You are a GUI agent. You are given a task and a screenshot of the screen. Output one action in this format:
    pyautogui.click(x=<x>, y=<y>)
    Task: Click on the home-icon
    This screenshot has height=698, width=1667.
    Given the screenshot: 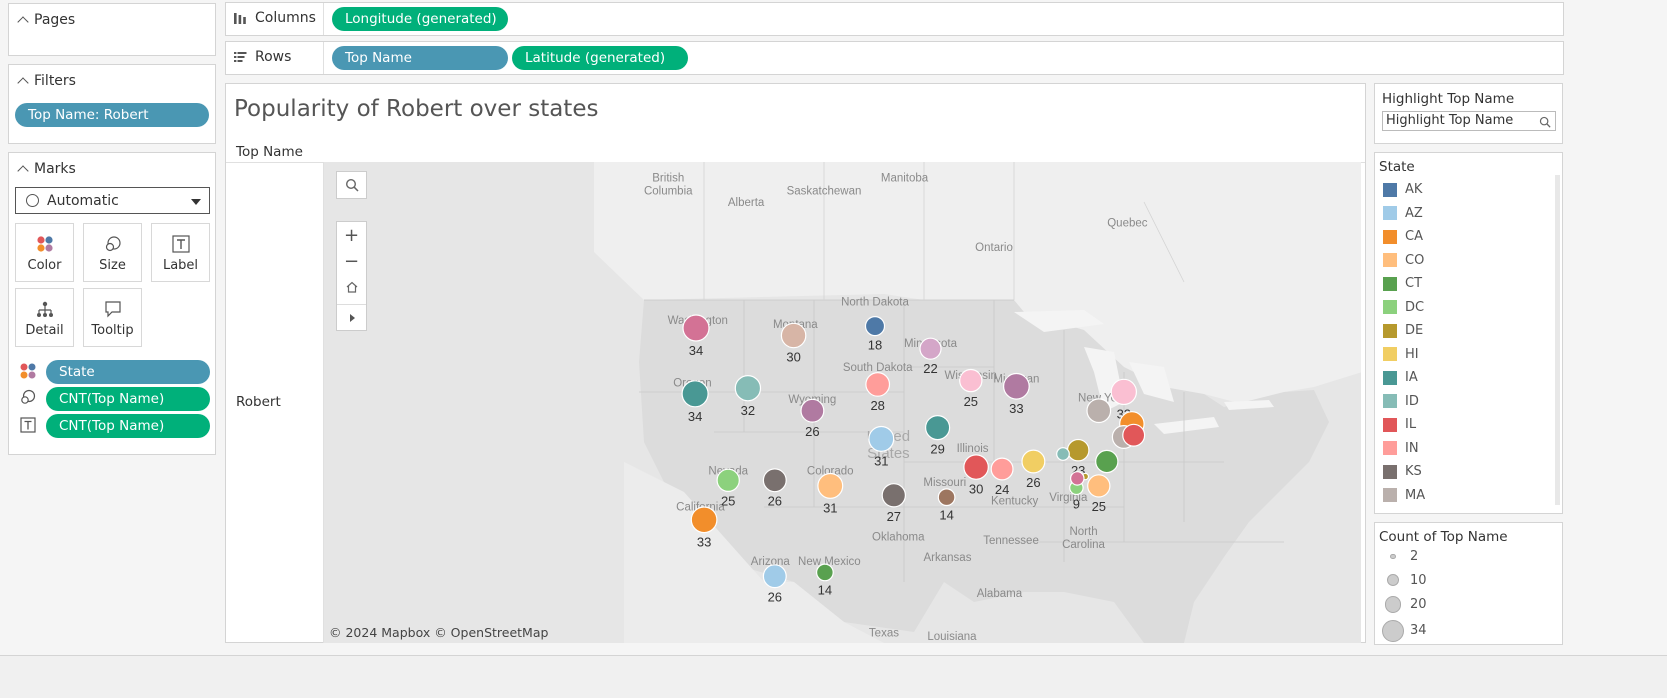 What is the action you would take?
    pyautogui.click(x=351, y=287)
    